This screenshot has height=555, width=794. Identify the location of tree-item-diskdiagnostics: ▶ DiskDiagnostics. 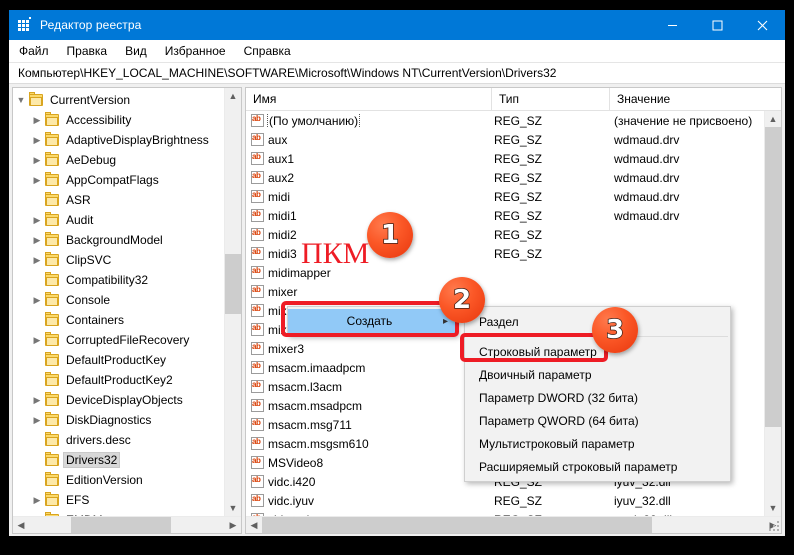
(127, 420).